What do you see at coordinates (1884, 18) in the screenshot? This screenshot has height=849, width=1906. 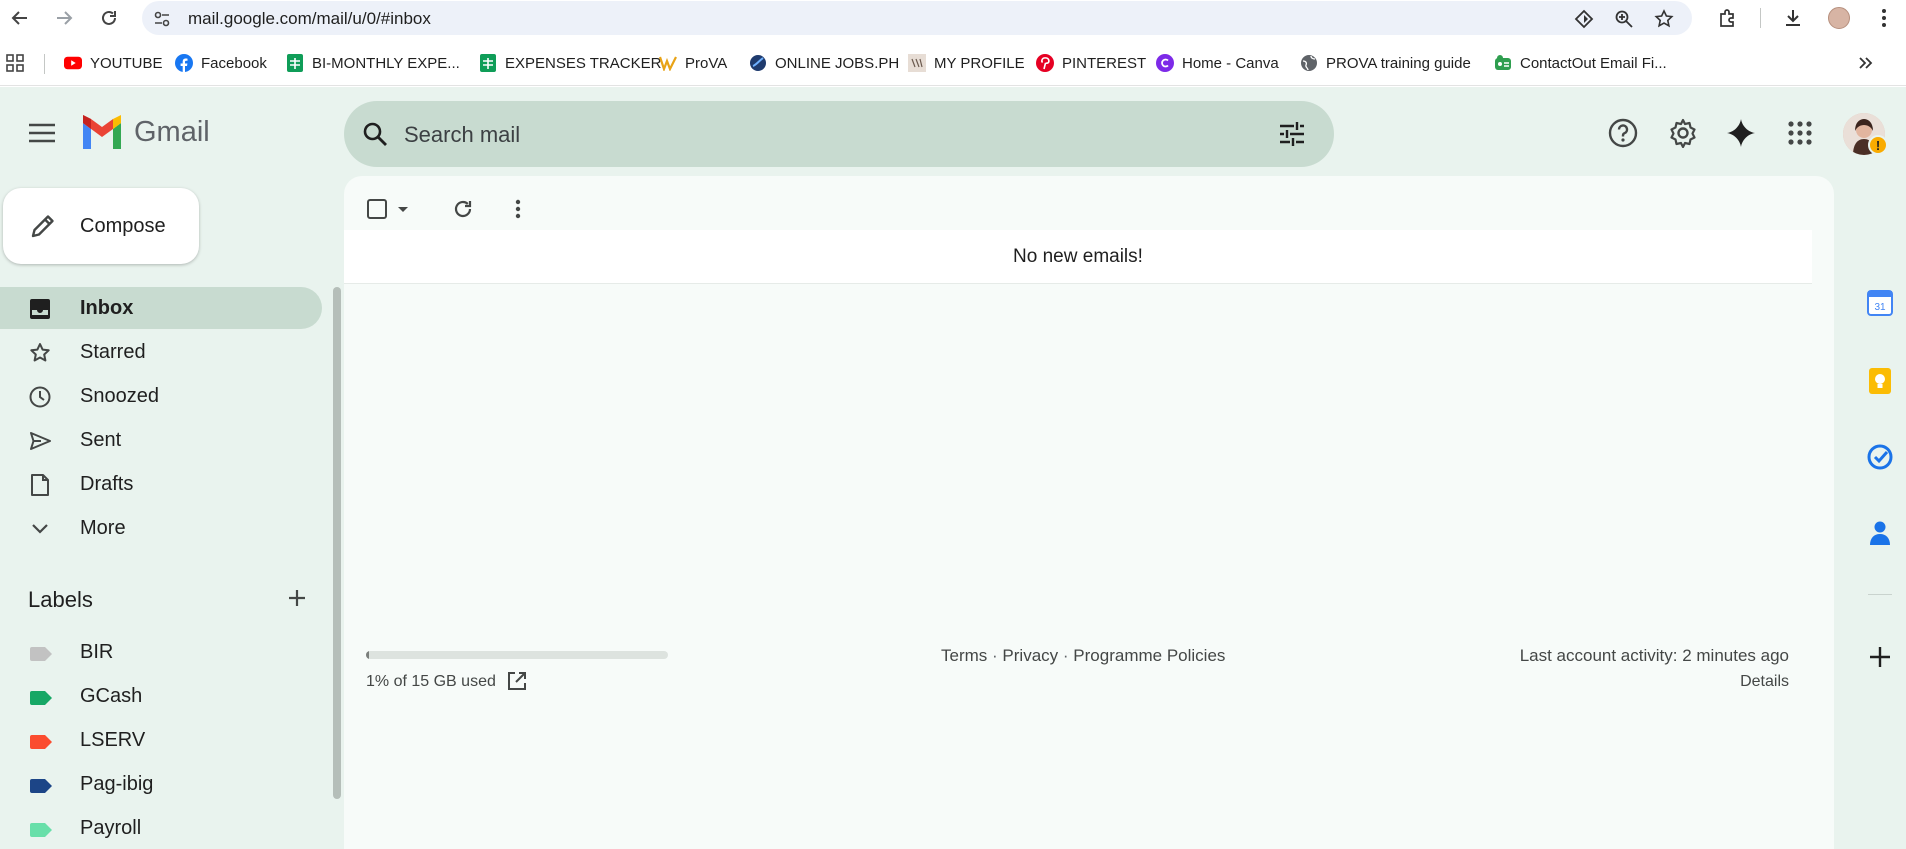 I see `browser-menu-button` at bounding box center [1884, 18].